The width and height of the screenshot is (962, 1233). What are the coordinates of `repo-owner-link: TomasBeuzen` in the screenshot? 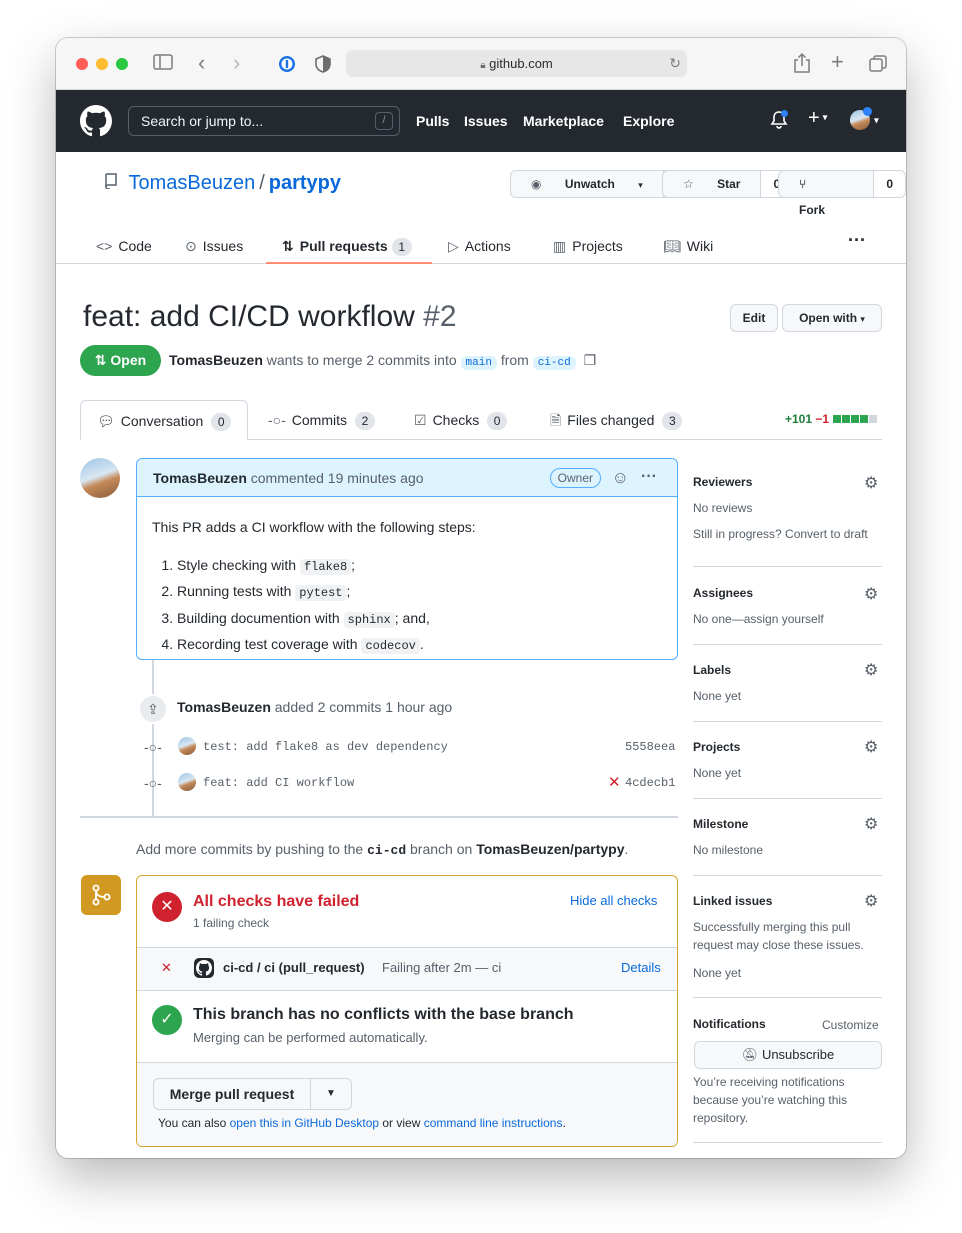 It's located at (191, 183).